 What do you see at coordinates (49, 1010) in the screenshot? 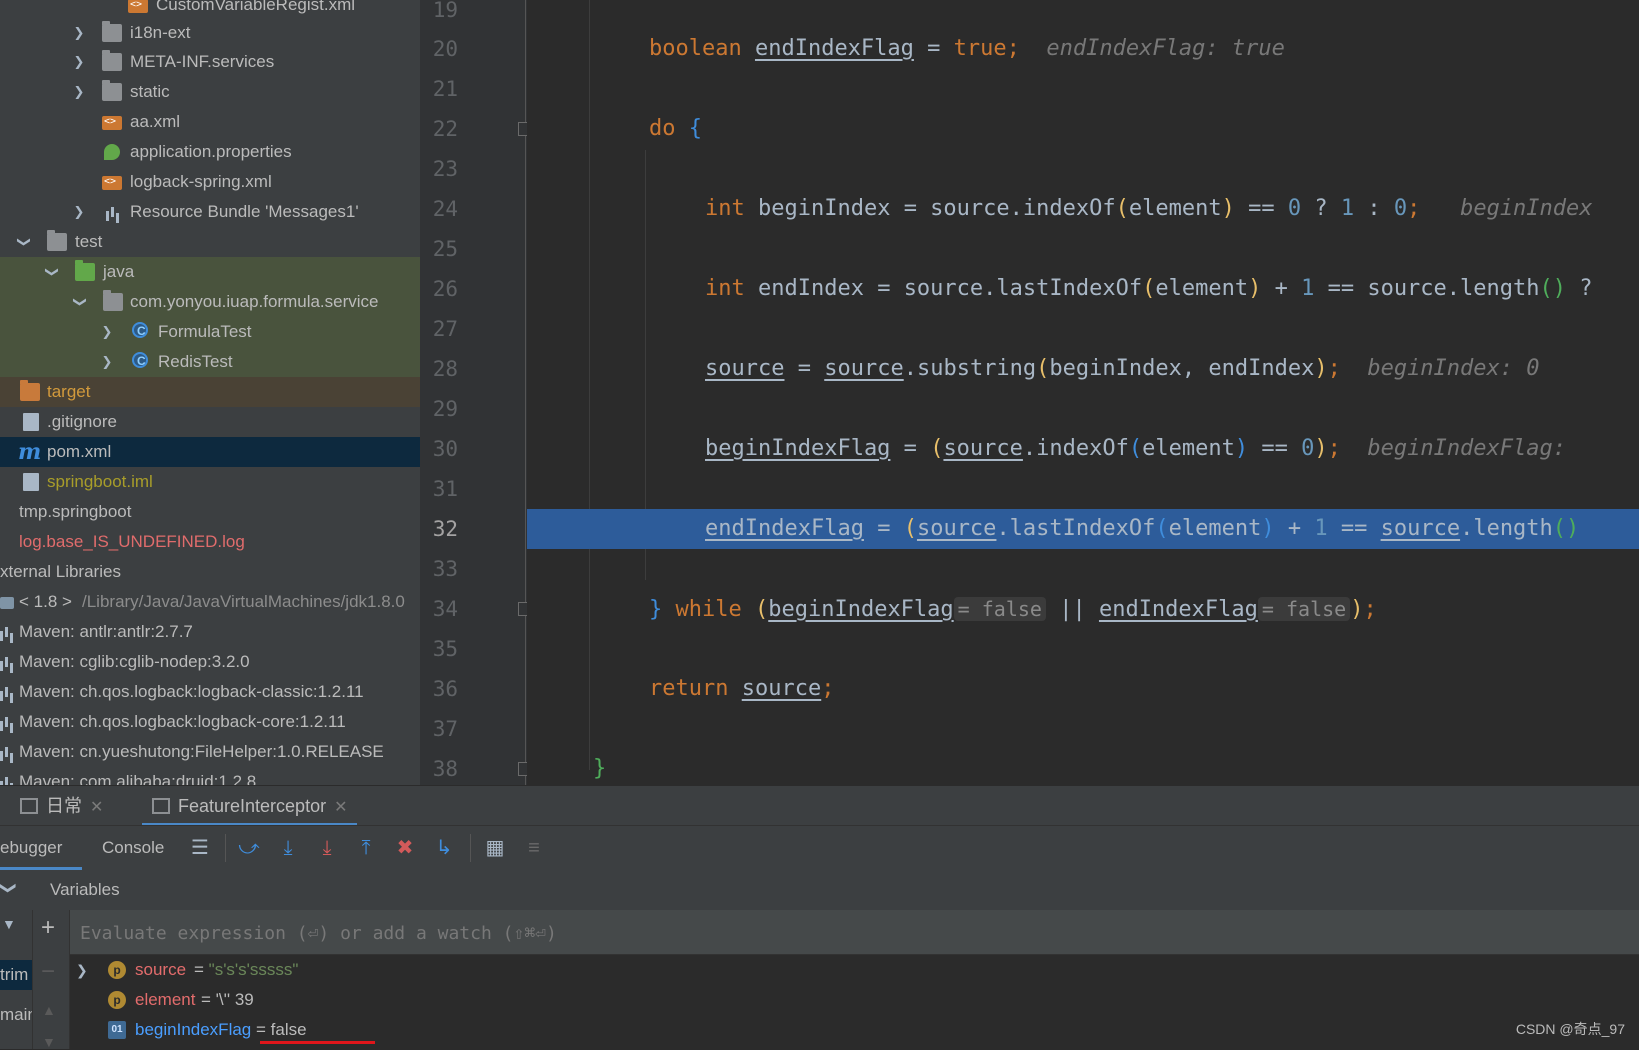
I see `move-up-icon: ▲` at bounding box center [49, 1010].